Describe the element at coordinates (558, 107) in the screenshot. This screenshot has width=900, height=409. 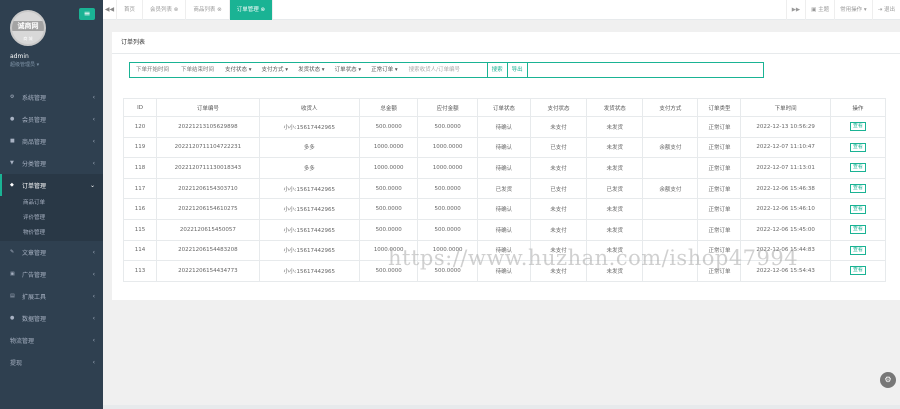
I see `column-header: 支付状态` at that location.